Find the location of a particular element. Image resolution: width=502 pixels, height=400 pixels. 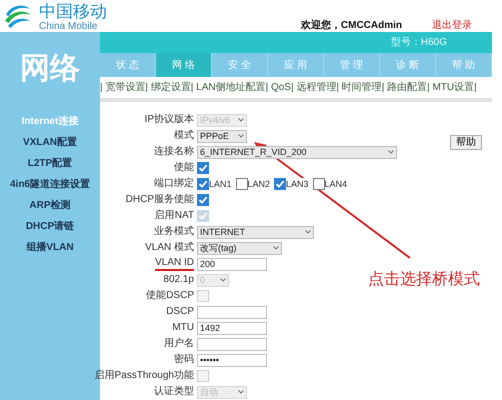

field-label: 启用NAT is located at coordinates (174, 216).